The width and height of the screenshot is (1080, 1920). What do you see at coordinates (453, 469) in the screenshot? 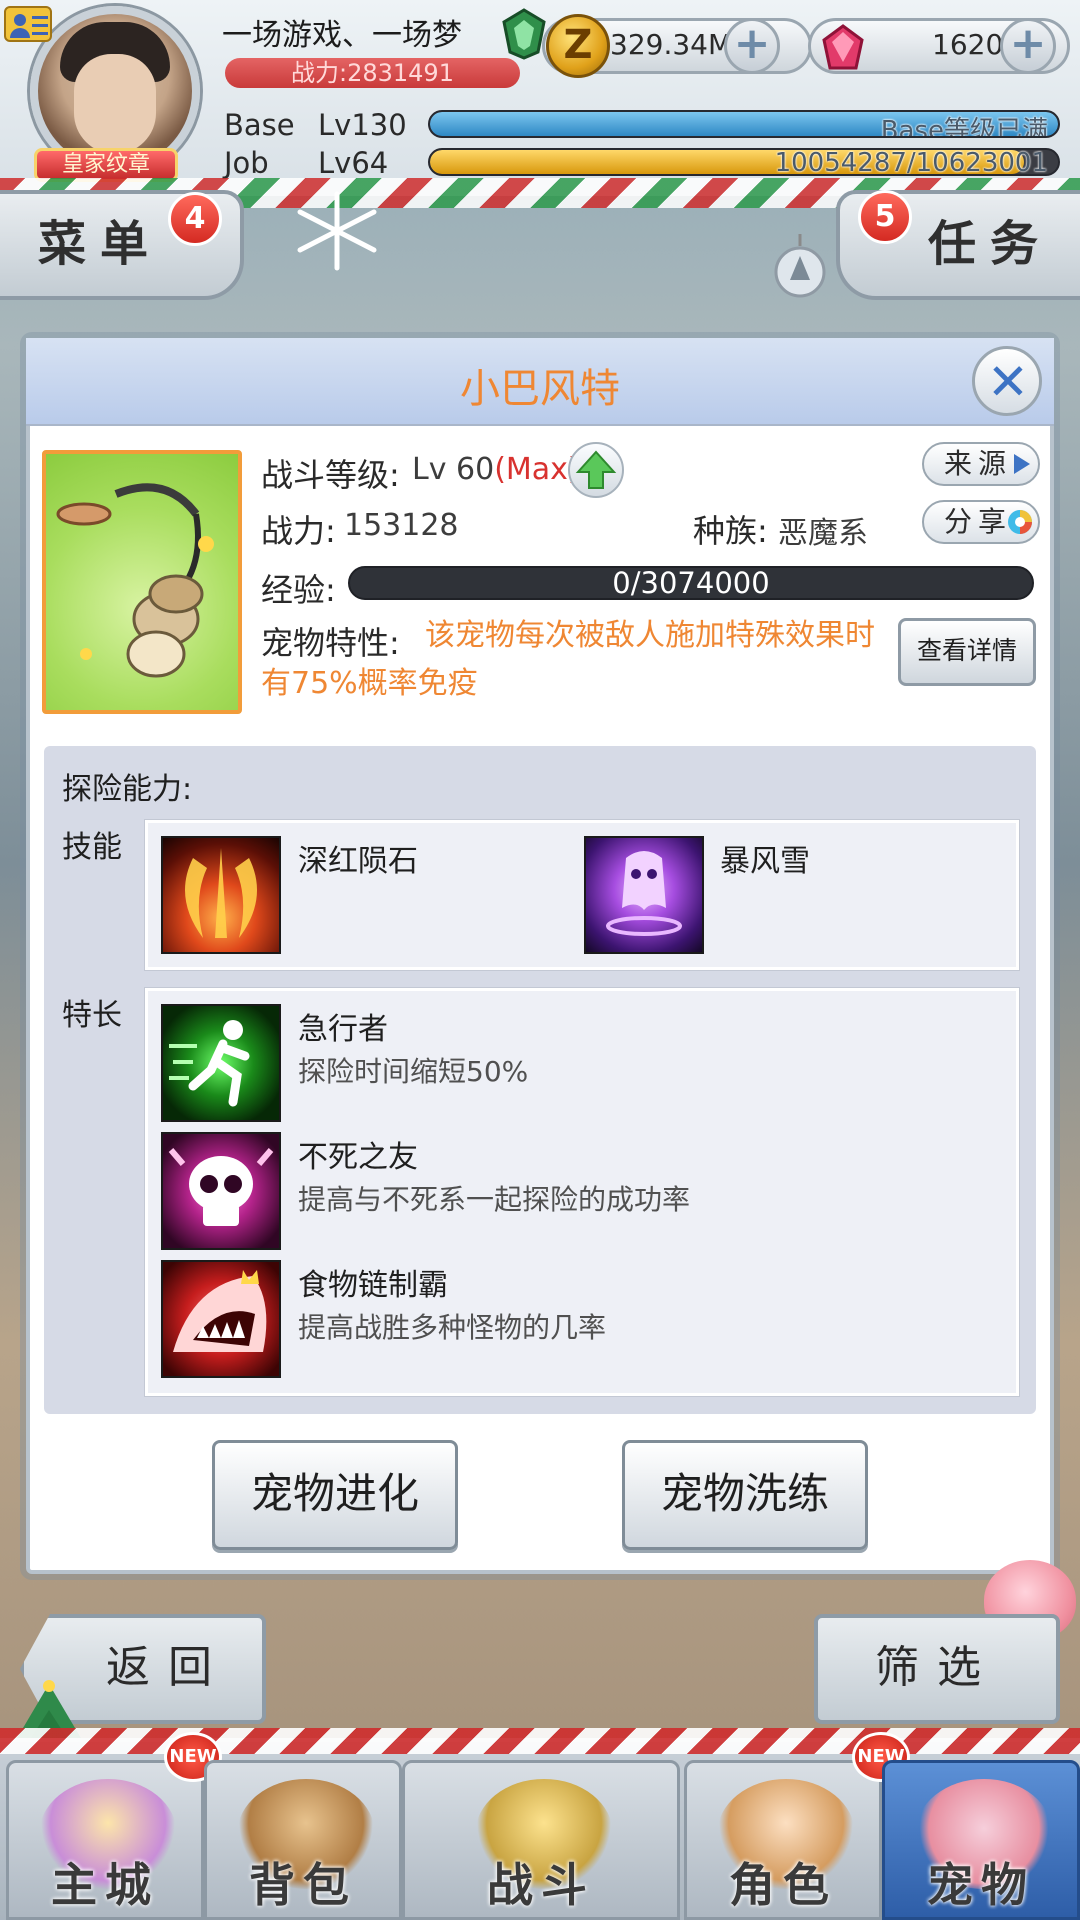
I see `combat-level-number: Lv 60` at bounding box center [453, 469].